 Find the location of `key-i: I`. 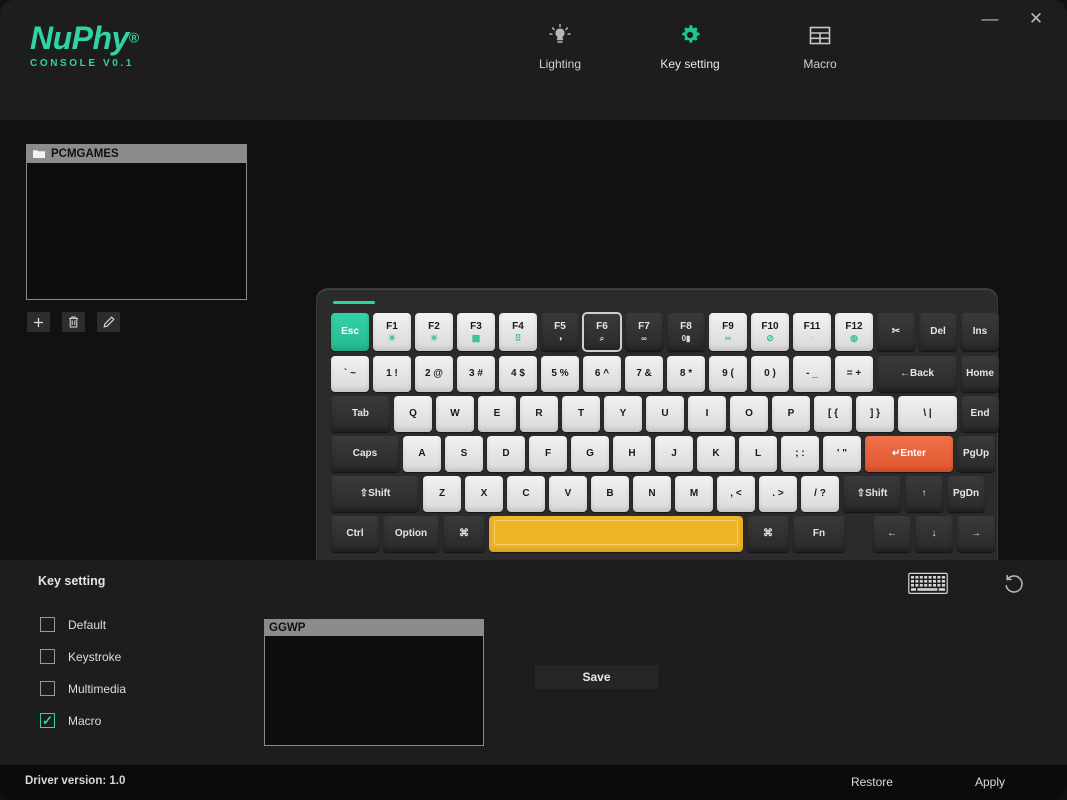

key-i: I is located at coordinates (707, 414).